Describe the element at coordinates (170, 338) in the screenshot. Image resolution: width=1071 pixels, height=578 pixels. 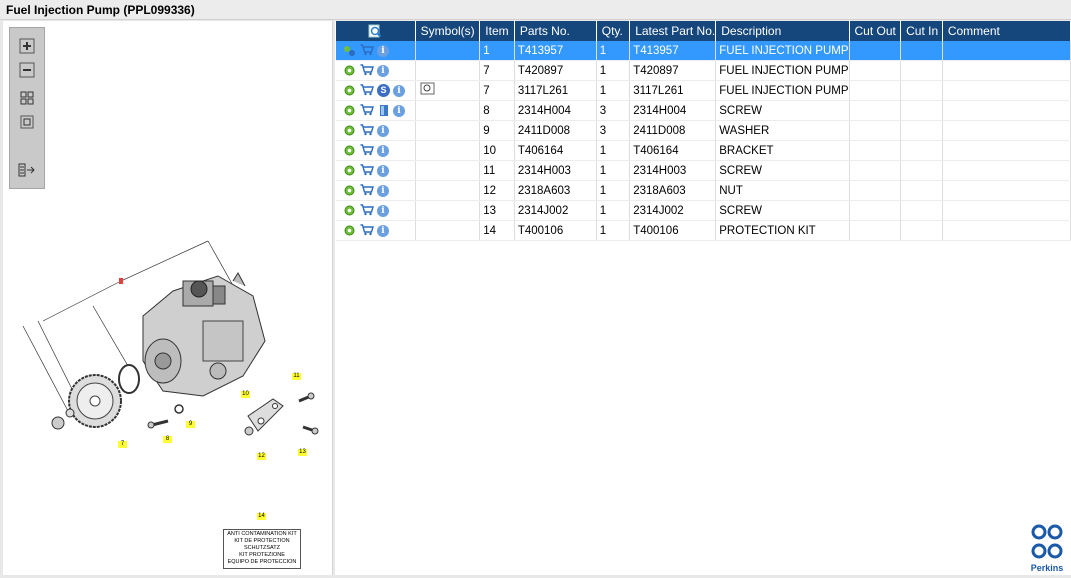
I see `fuel-pump-drawing` at that location.